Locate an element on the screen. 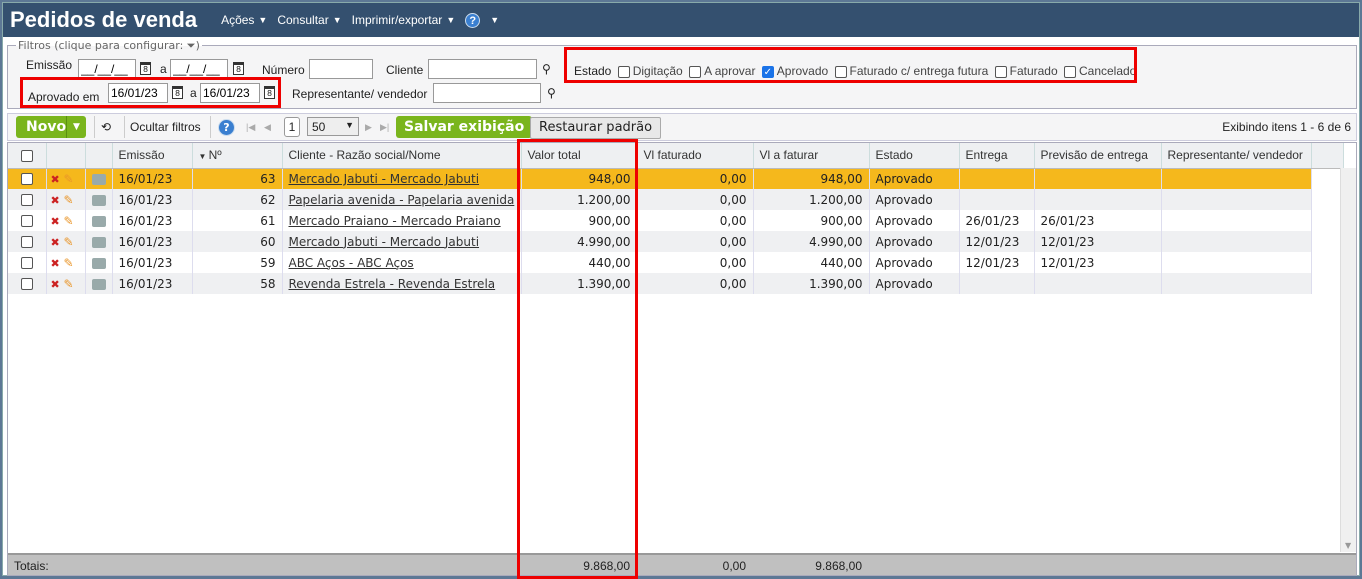  menu-acoes: Ações ▼ is located at coordinates (244, 20).